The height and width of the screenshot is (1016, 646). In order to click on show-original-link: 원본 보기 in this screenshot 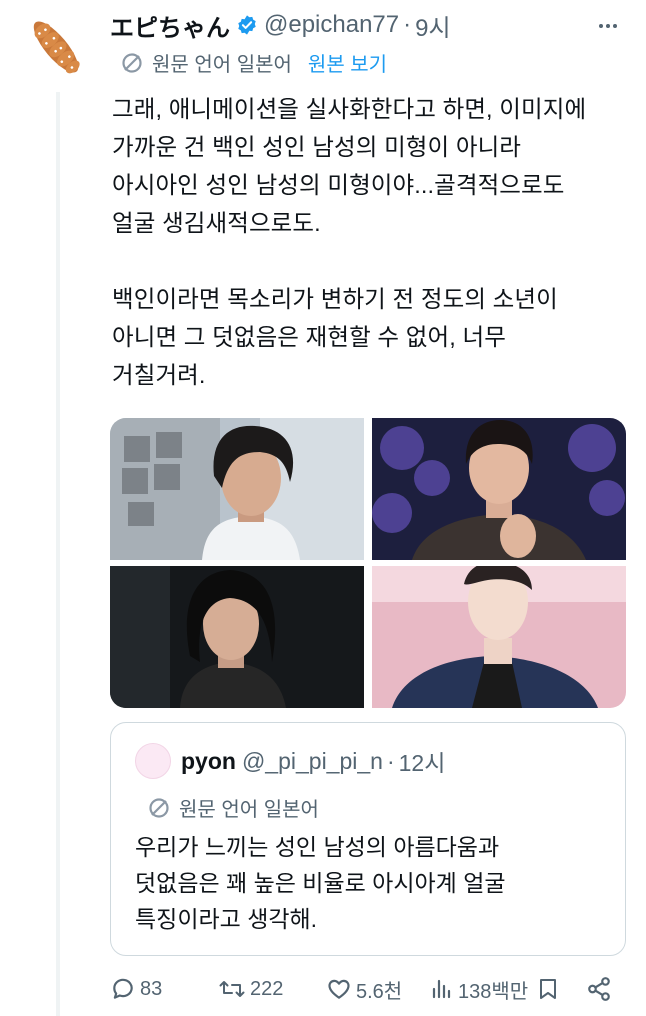, I will do `click(347, 62)`.